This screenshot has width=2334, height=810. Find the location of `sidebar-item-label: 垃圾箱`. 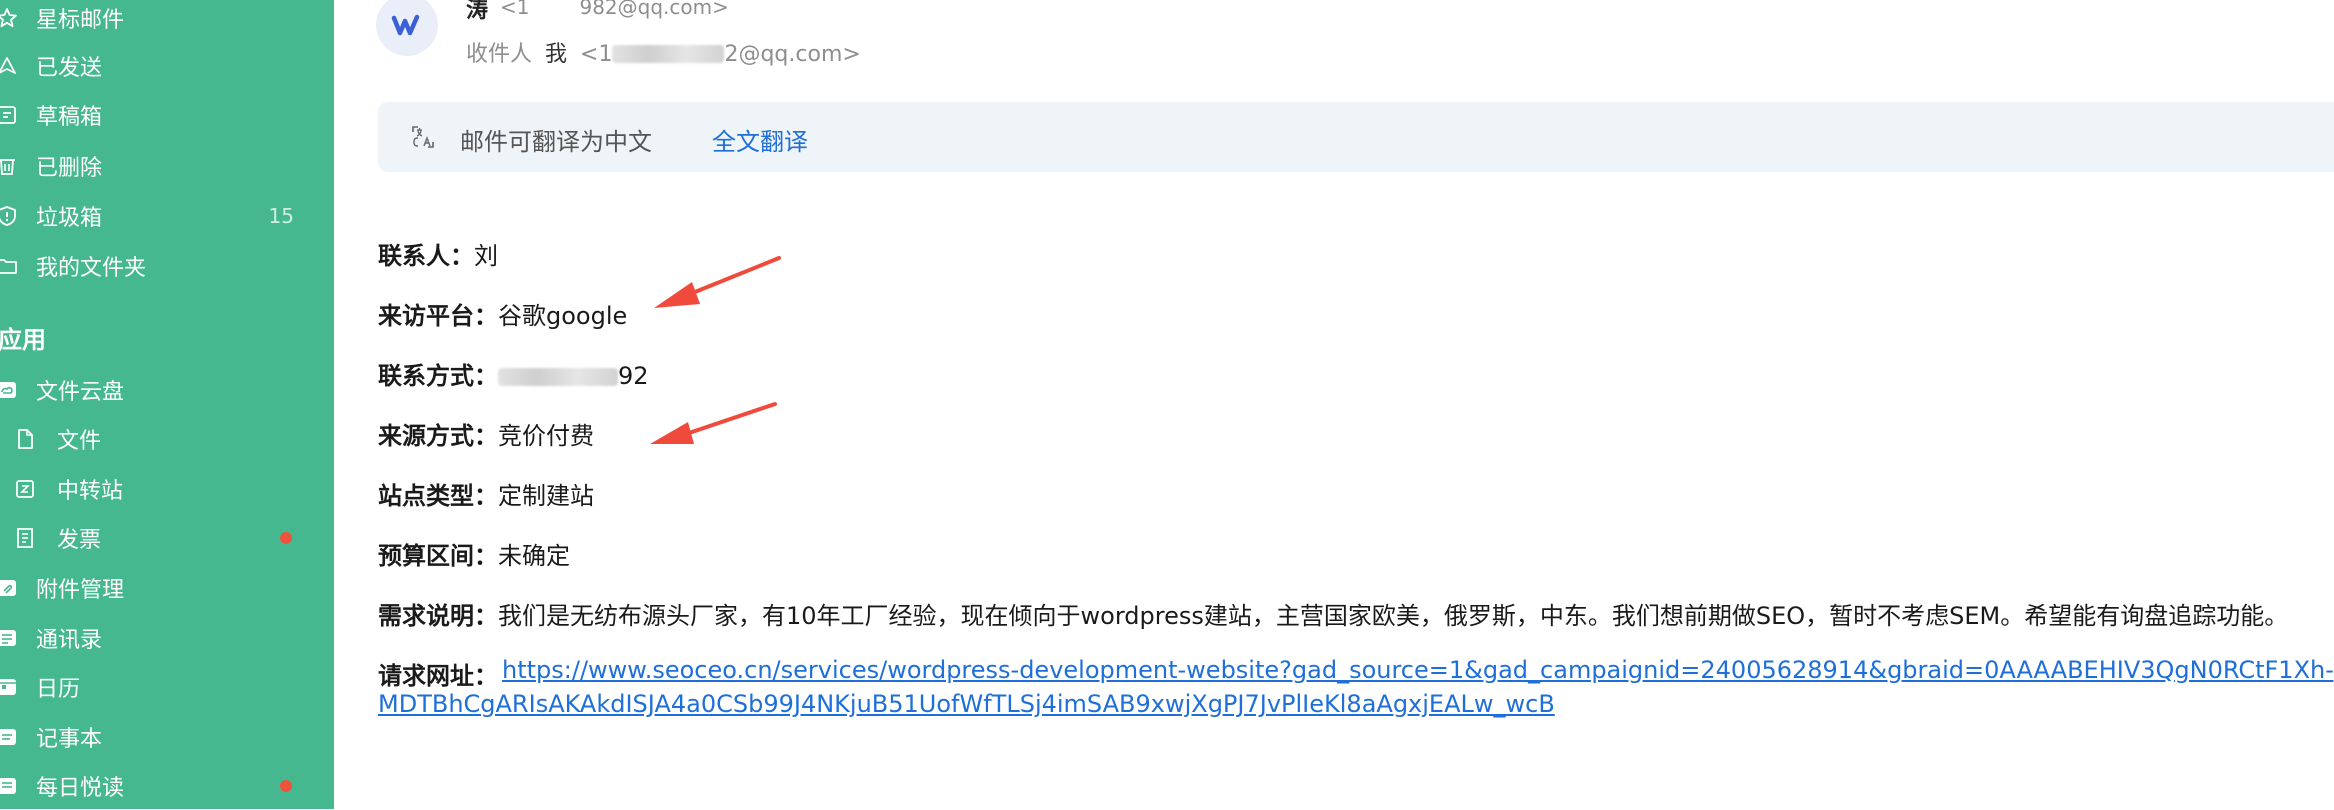

sidebar-item-label: 垃圾箱 is located at coordinates (69, 218).